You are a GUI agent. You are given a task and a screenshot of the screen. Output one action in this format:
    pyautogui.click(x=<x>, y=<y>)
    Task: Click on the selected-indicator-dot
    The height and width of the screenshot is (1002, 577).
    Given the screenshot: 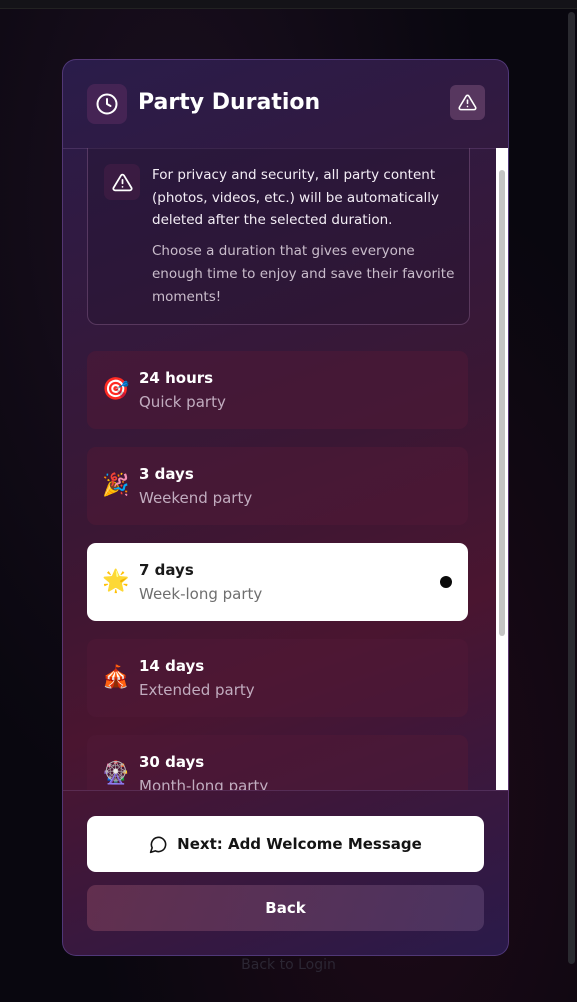 What is the action you would take?
    pyautogui.click(x=446, y=582)
    